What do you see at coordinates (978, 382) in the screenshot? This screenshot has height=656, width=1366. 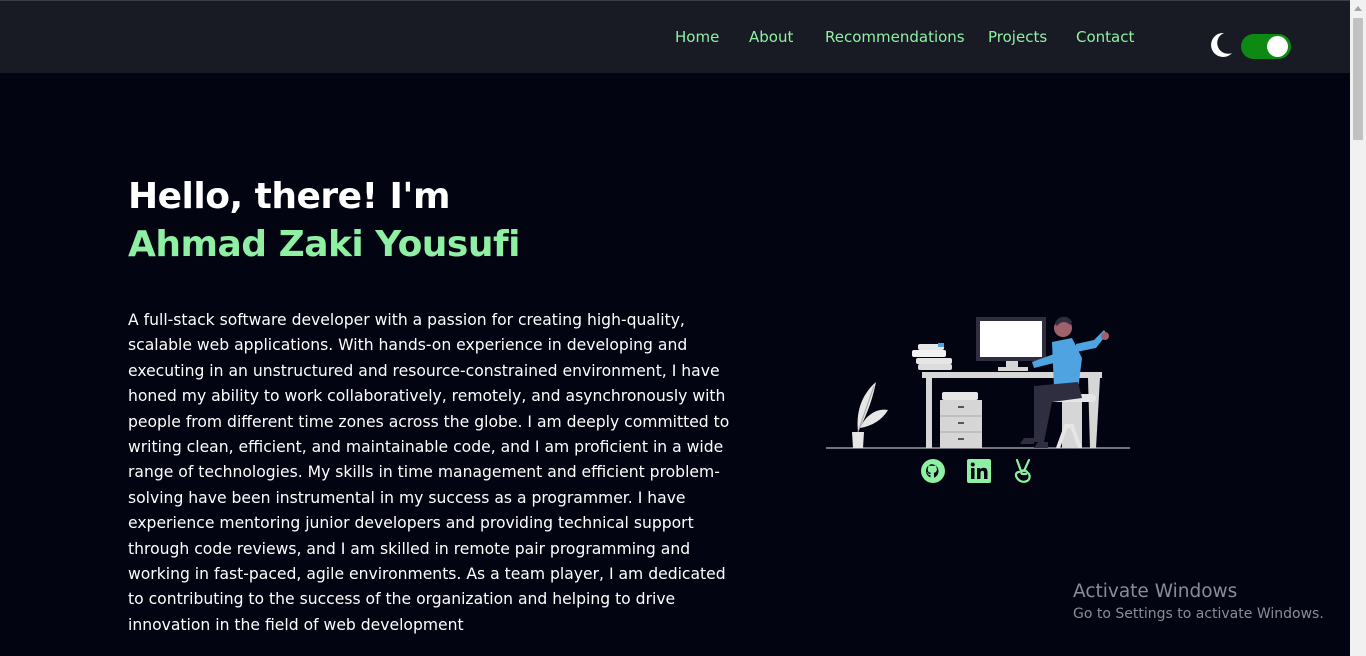 I see `developer-illustration` at bounding box center [978, 382].